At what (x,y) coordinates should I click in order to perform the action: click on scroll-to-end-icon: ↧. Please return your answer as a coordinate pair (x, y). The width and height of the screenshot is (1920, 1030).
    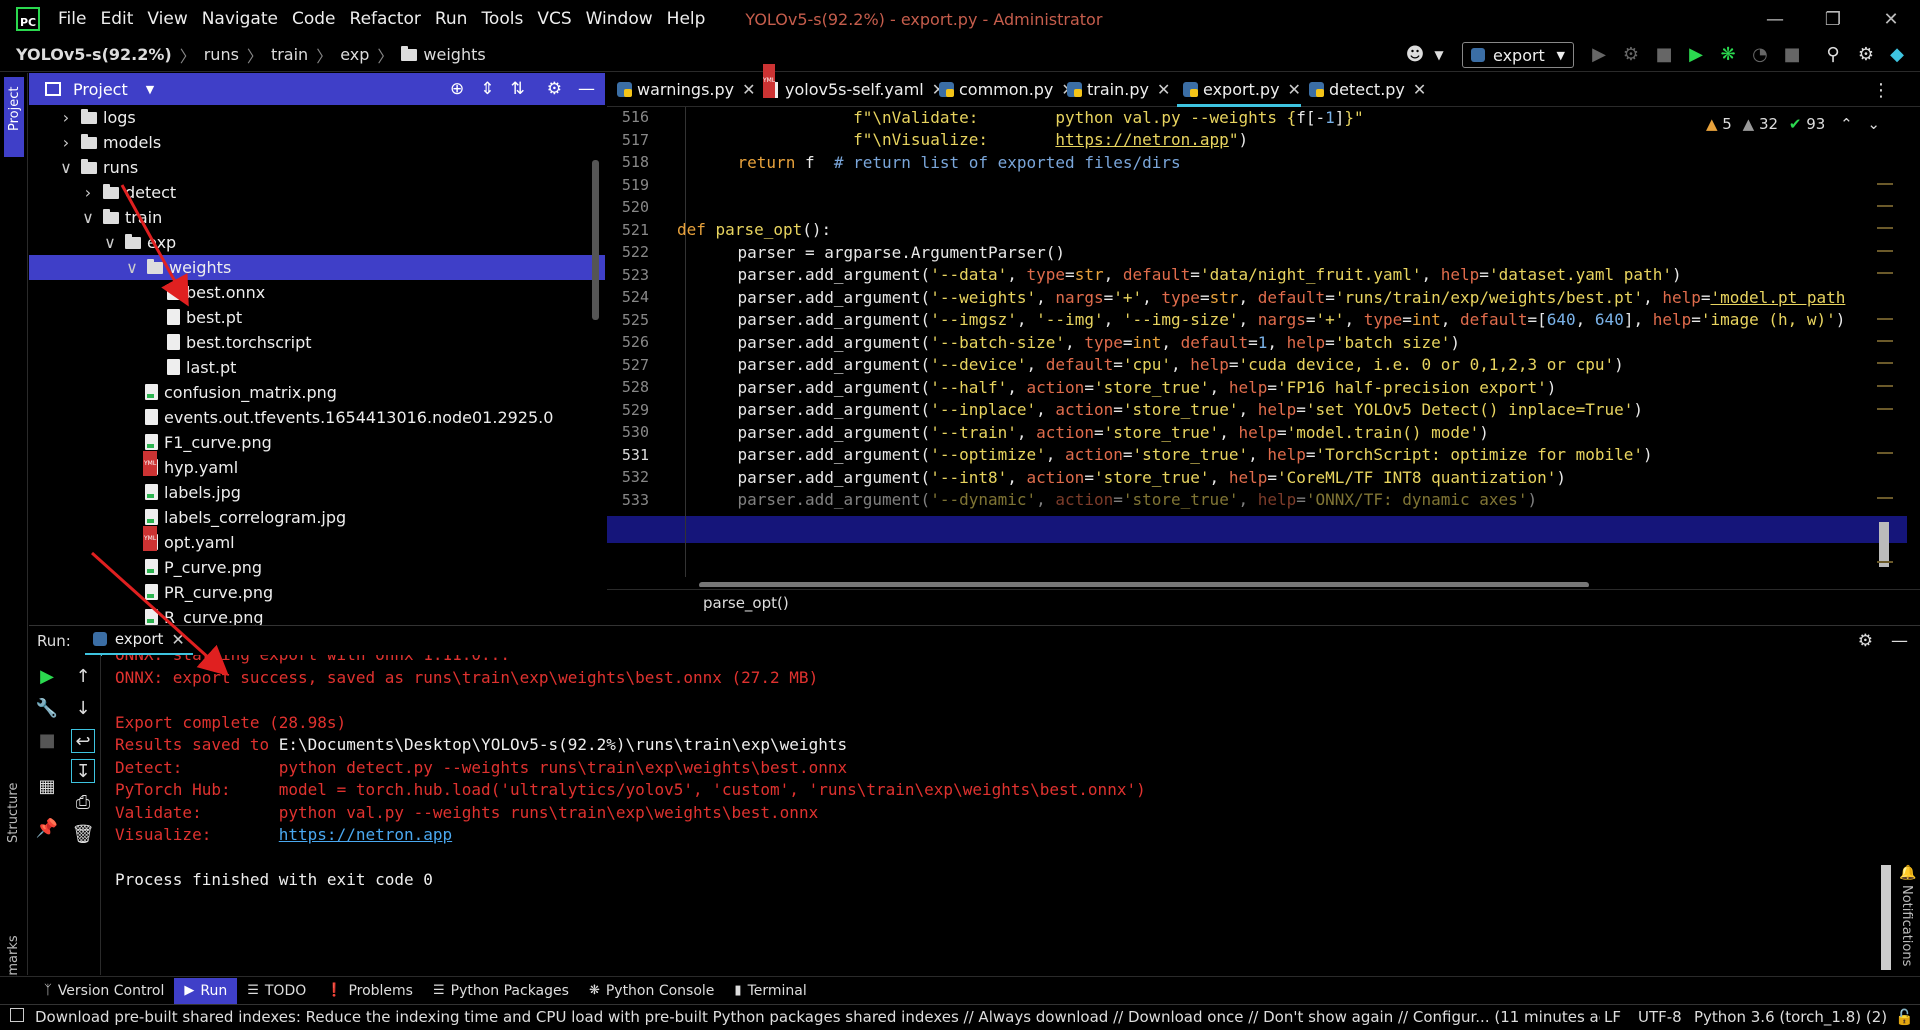
    Looking at the image, I should click on (83, 771).